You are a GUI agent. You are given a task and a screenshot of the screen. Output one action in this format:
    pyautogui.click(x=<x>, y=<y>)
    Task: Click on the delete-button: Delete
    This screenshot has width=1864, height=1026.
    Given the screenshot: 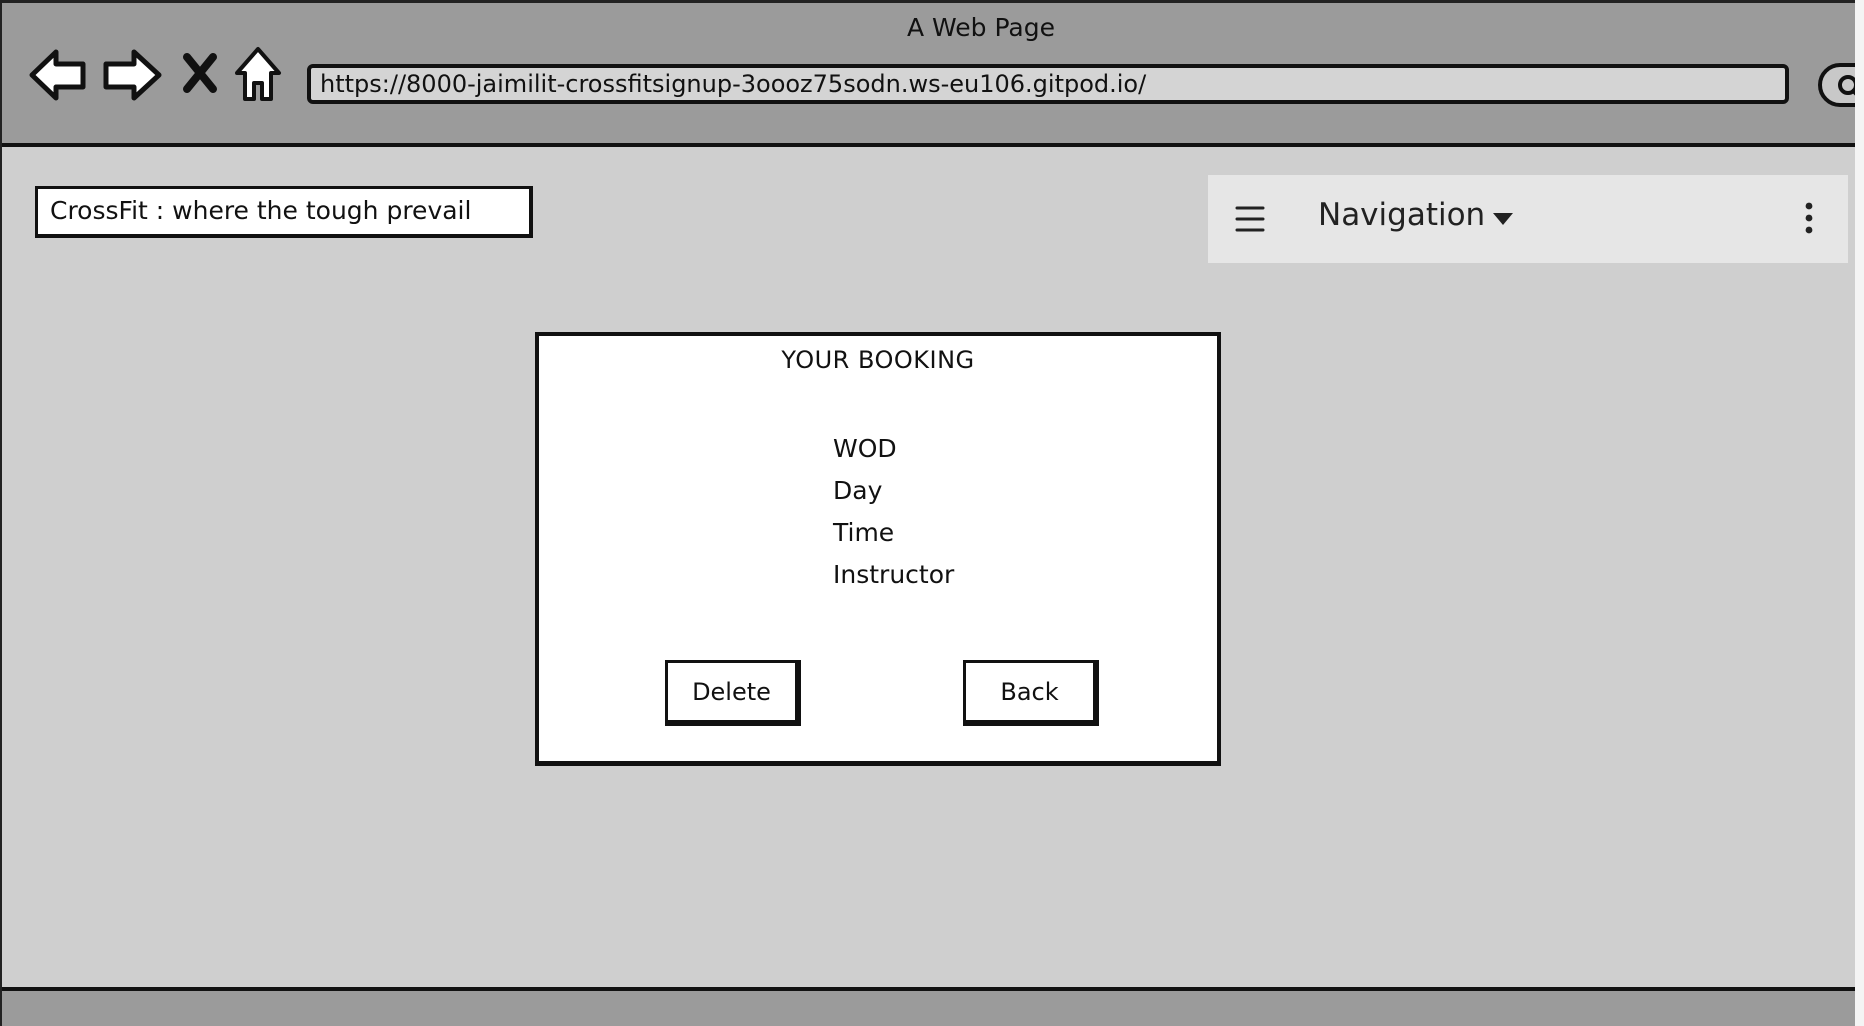 What is the action you would take?
    pyautogui.click(x=733, y=693)
    